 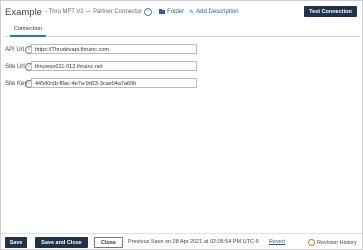 What do you see at coordinates (61, 242) in the screenshot?
I see `save-and-close-button: Save and Close` at bounding box center [61, 242].